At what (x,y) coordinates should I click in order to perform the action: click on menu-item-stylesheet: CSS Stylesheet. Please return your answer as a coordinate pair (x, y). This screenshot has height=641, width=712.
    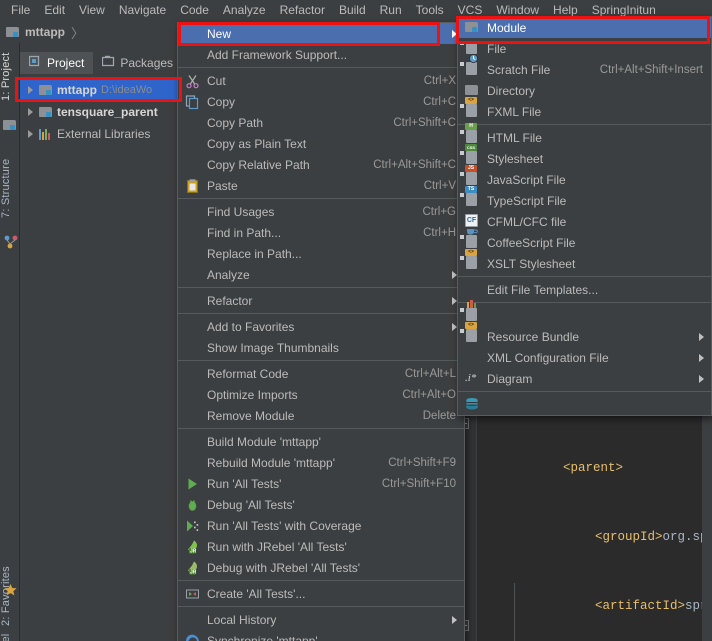
    Looking at the image, I should click on (584, 156).